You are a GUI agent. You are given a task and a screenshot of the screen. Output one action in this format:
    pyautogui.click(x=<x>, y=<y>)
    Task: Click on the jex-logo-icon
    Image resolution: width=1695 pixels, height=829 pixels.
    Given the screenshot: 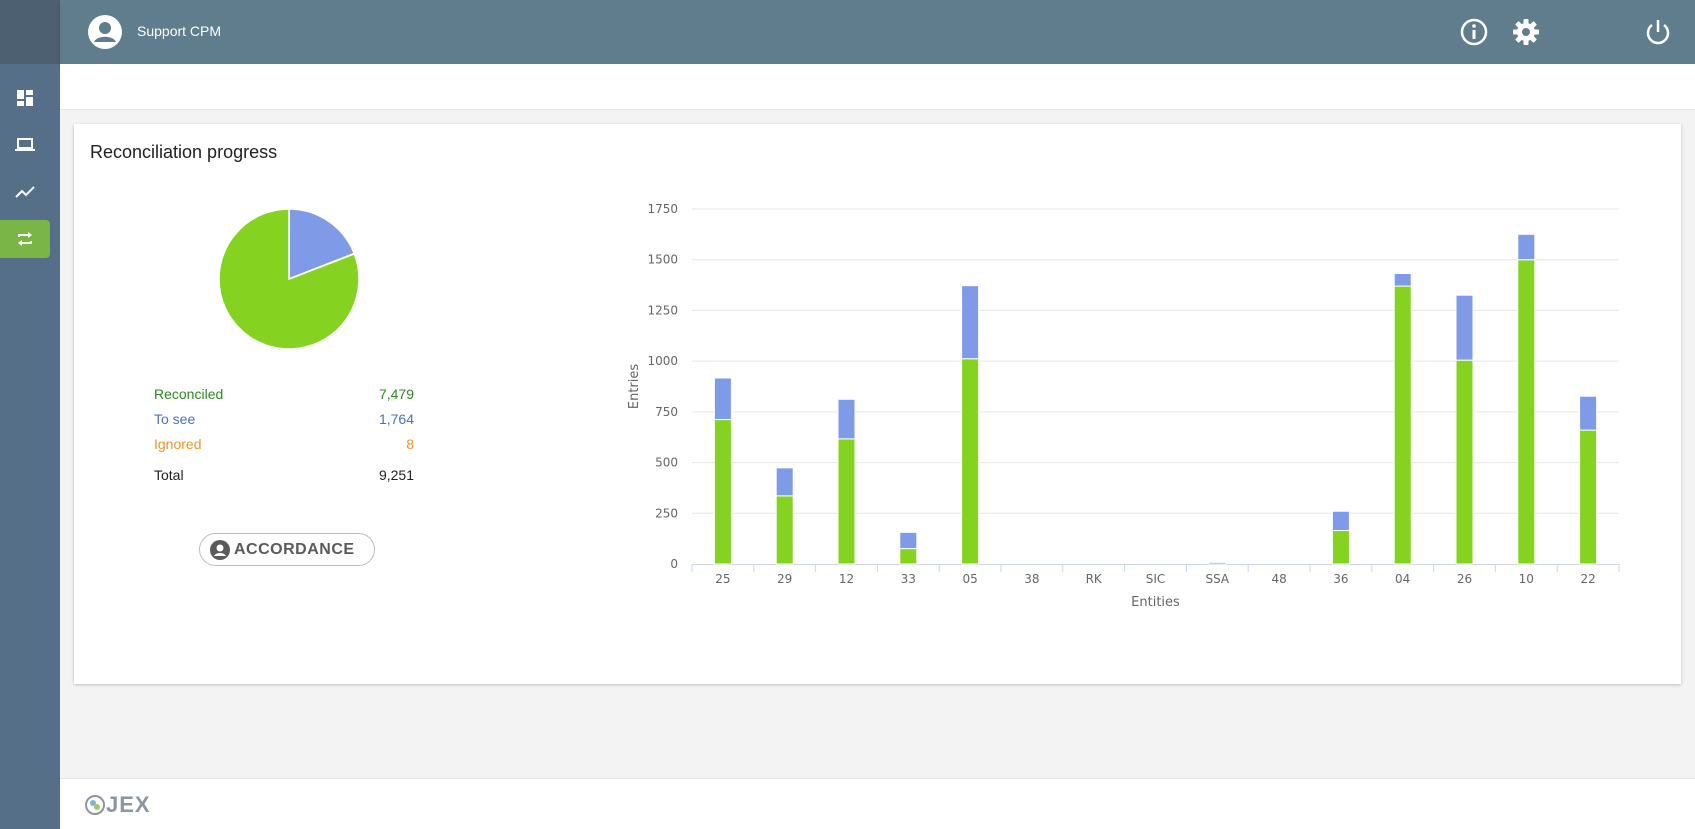 What is the action you would take?
    pyautogui.click(x=95, y=805)
    